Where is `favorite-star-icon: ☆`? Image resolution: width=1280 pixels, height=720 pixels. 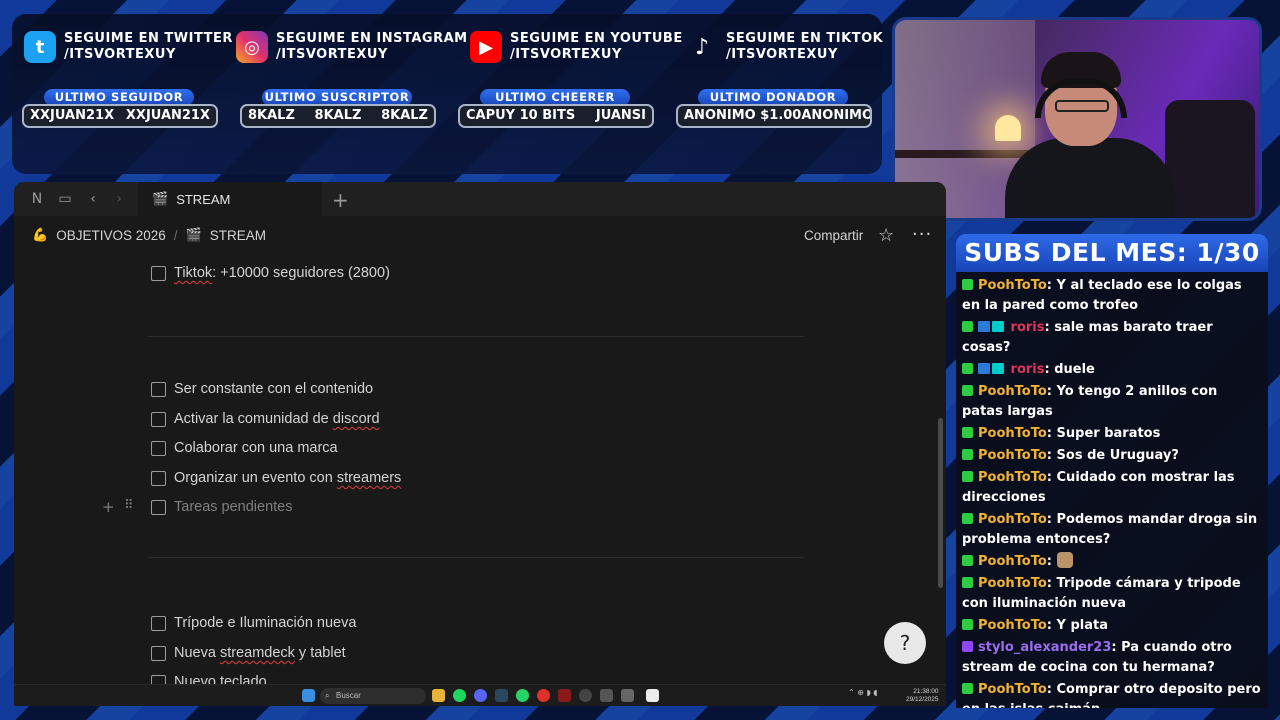
favorite-star-icon: ☆ is located at coordinates (886, 235).